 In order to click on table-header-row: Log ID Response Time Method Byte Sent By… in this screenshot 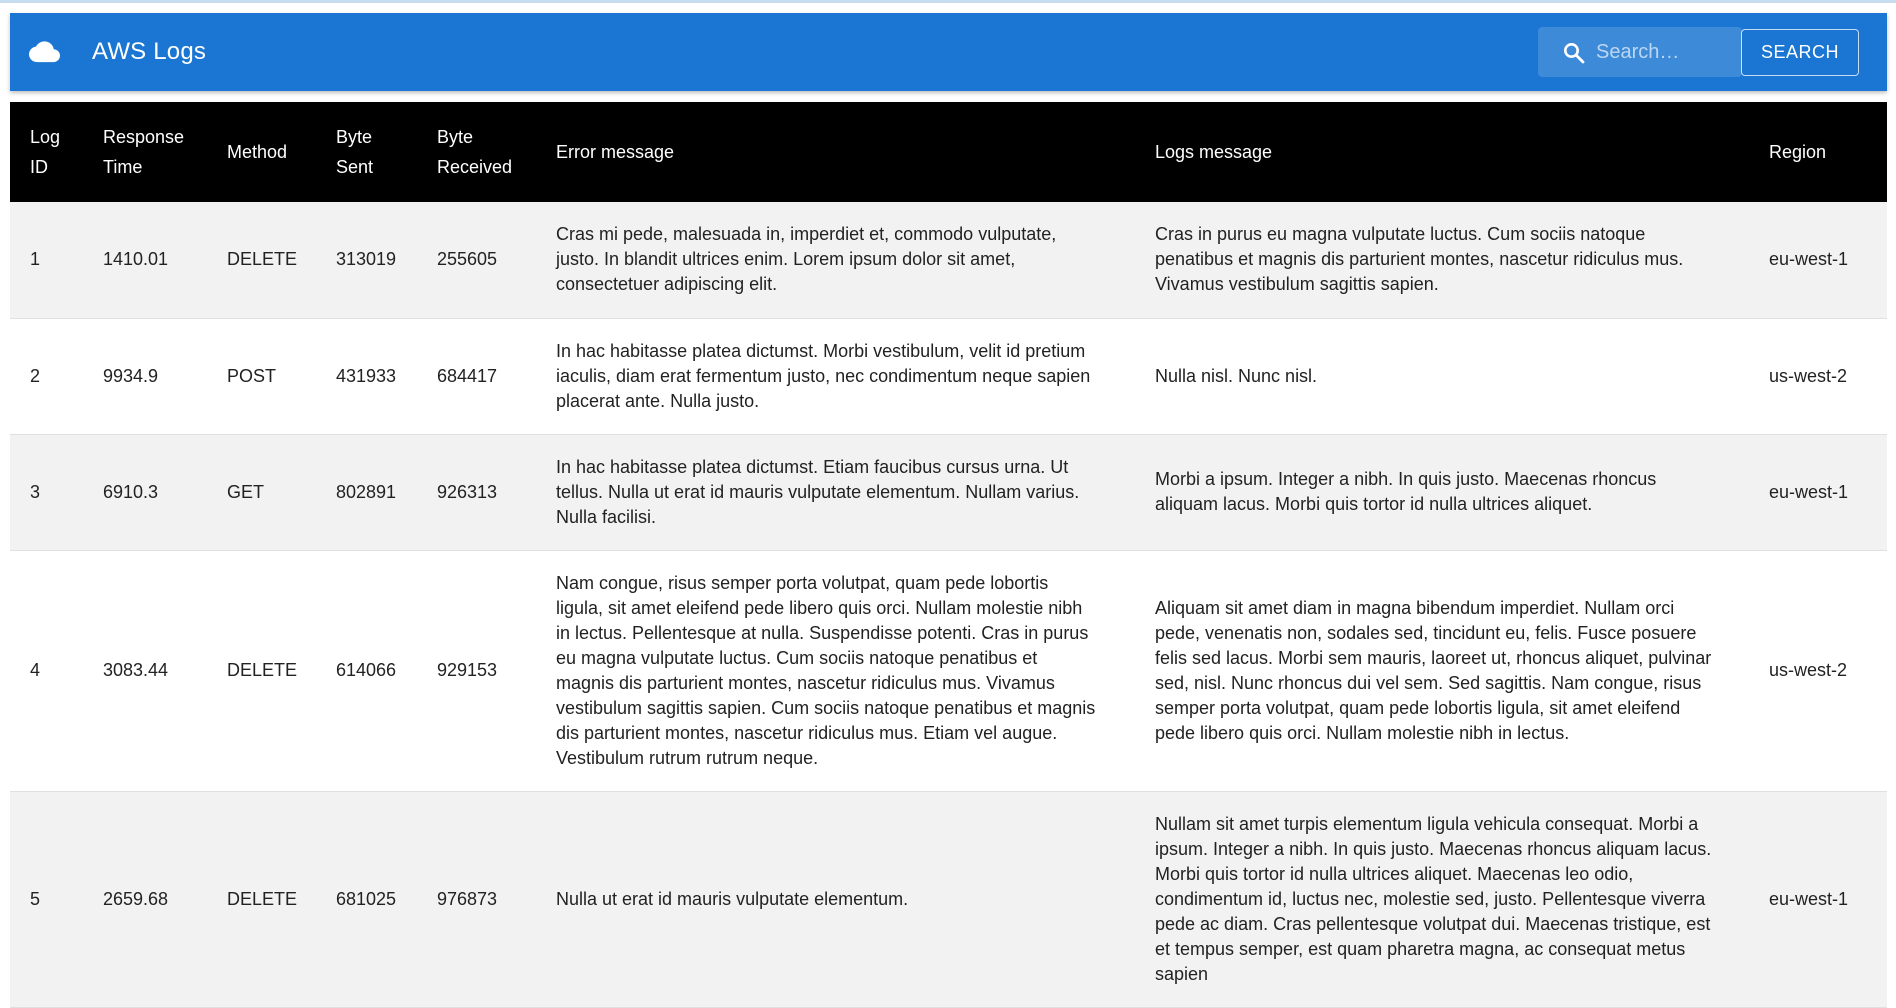, I will do `click(948, 152)`.